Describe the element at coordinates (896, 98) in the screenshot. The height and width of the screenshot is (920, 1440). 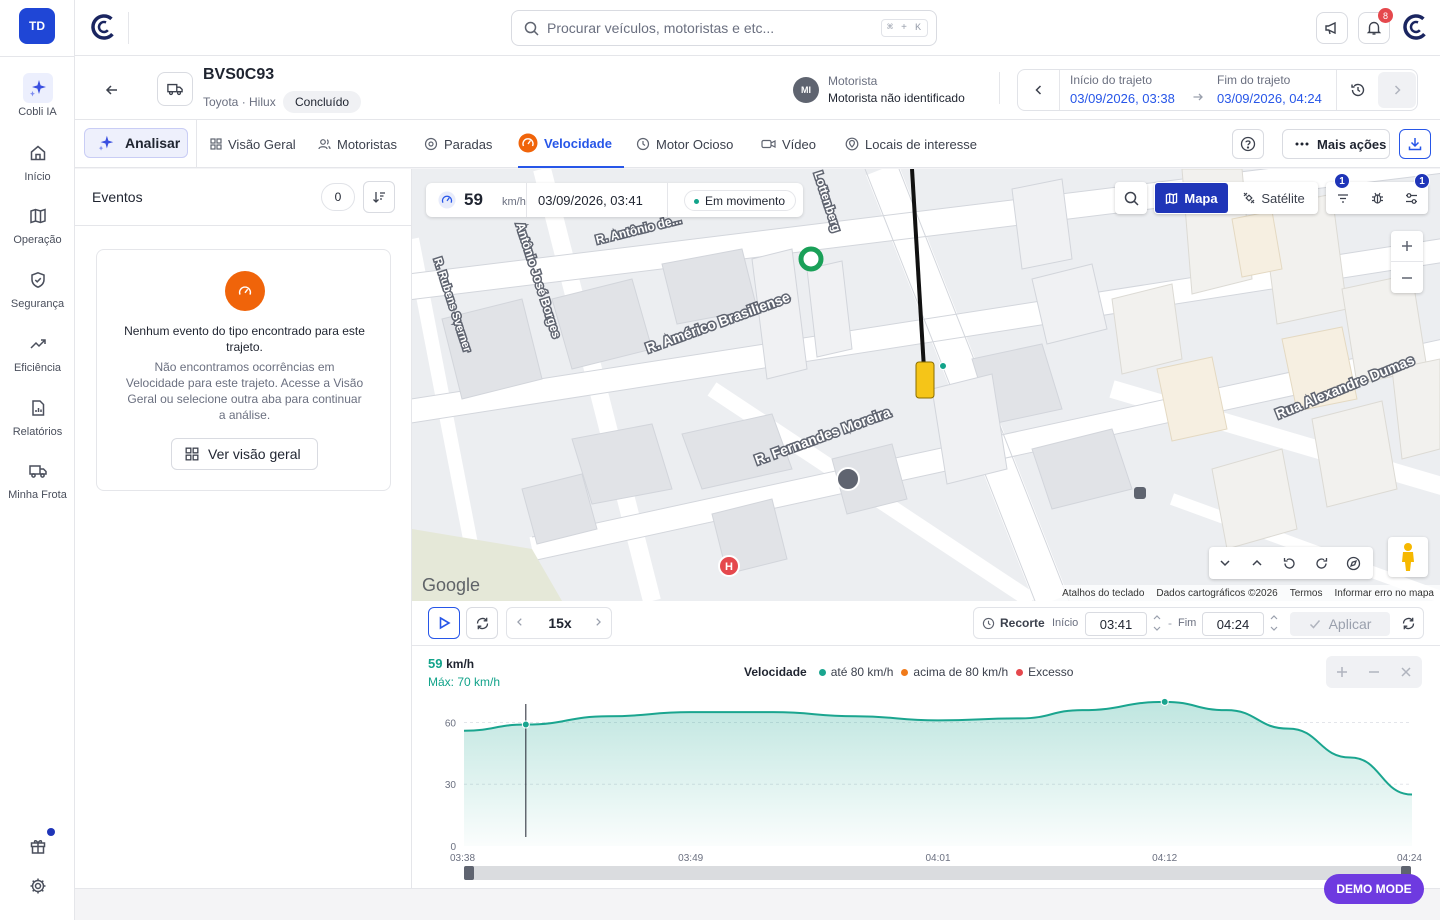
I see `driver-name: Motorista não identificado` at that location.